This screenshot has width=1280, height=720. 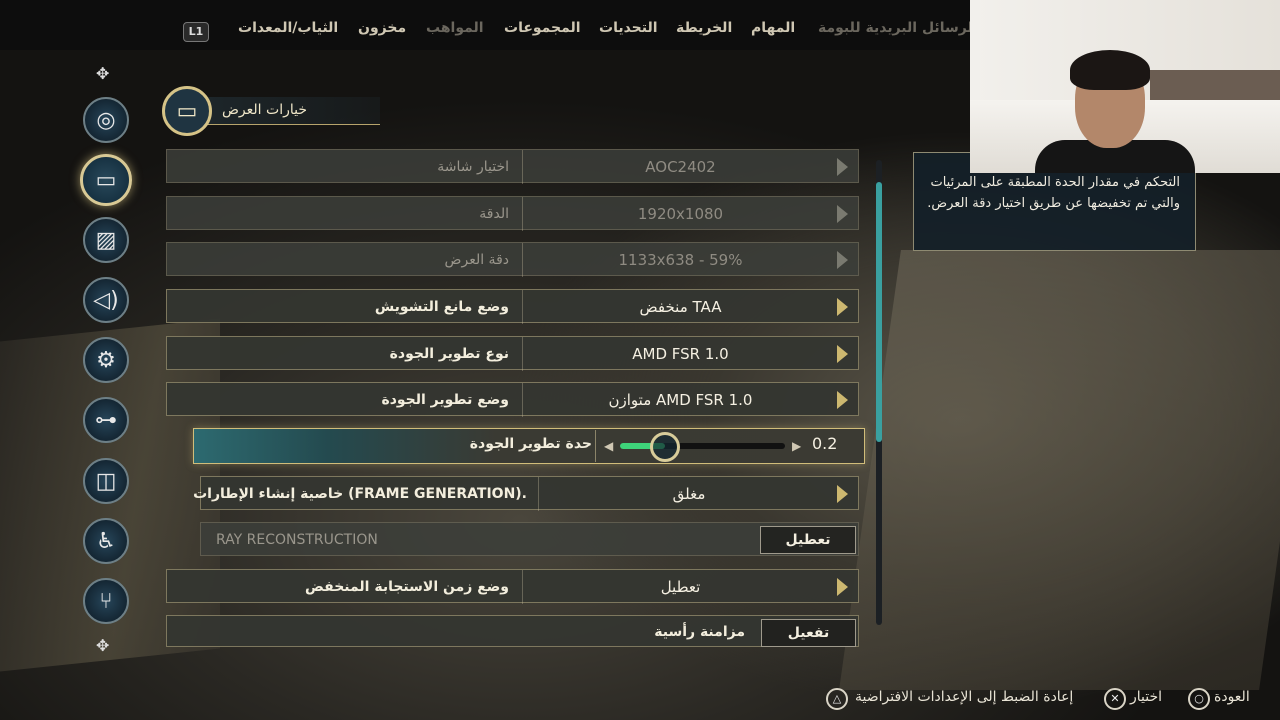 I want to click on row-divider, so click(x=595, y=446).